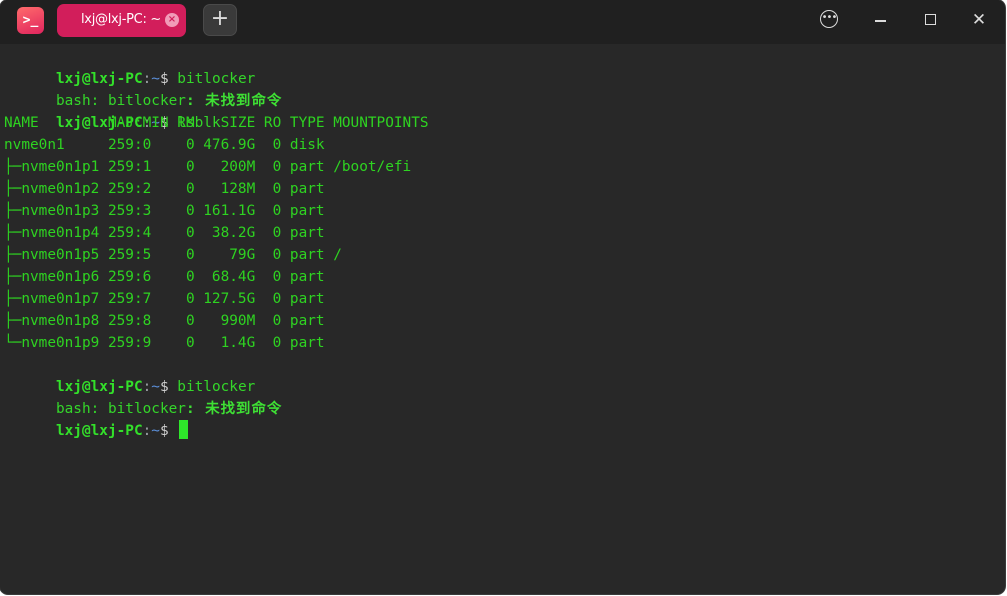  I want to click on lsblk-row: ├─nvme0n1p4 259:4 0 38.2G 0 part, so click(164, 233).